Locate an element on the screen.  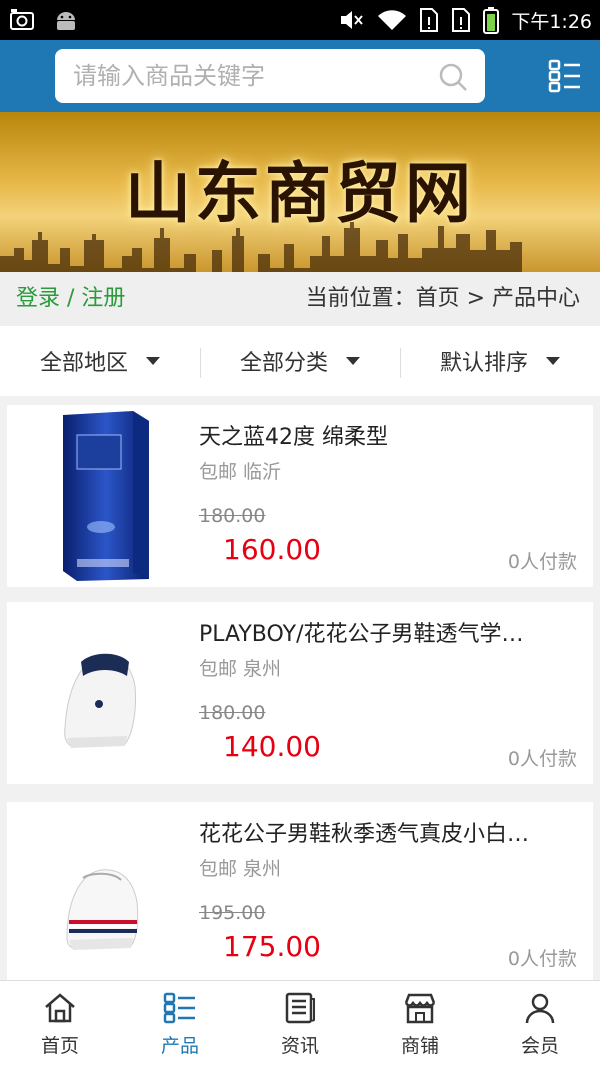
home-icon is located at coordinates (60, 1008).